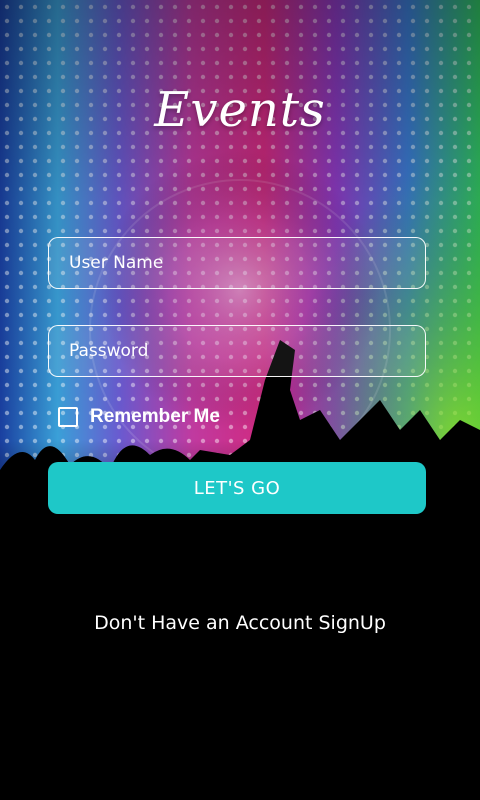 The width and height of the screenshot is (480, 800). I want to click on remember-me-row: Remember Me, so click(139, 417).